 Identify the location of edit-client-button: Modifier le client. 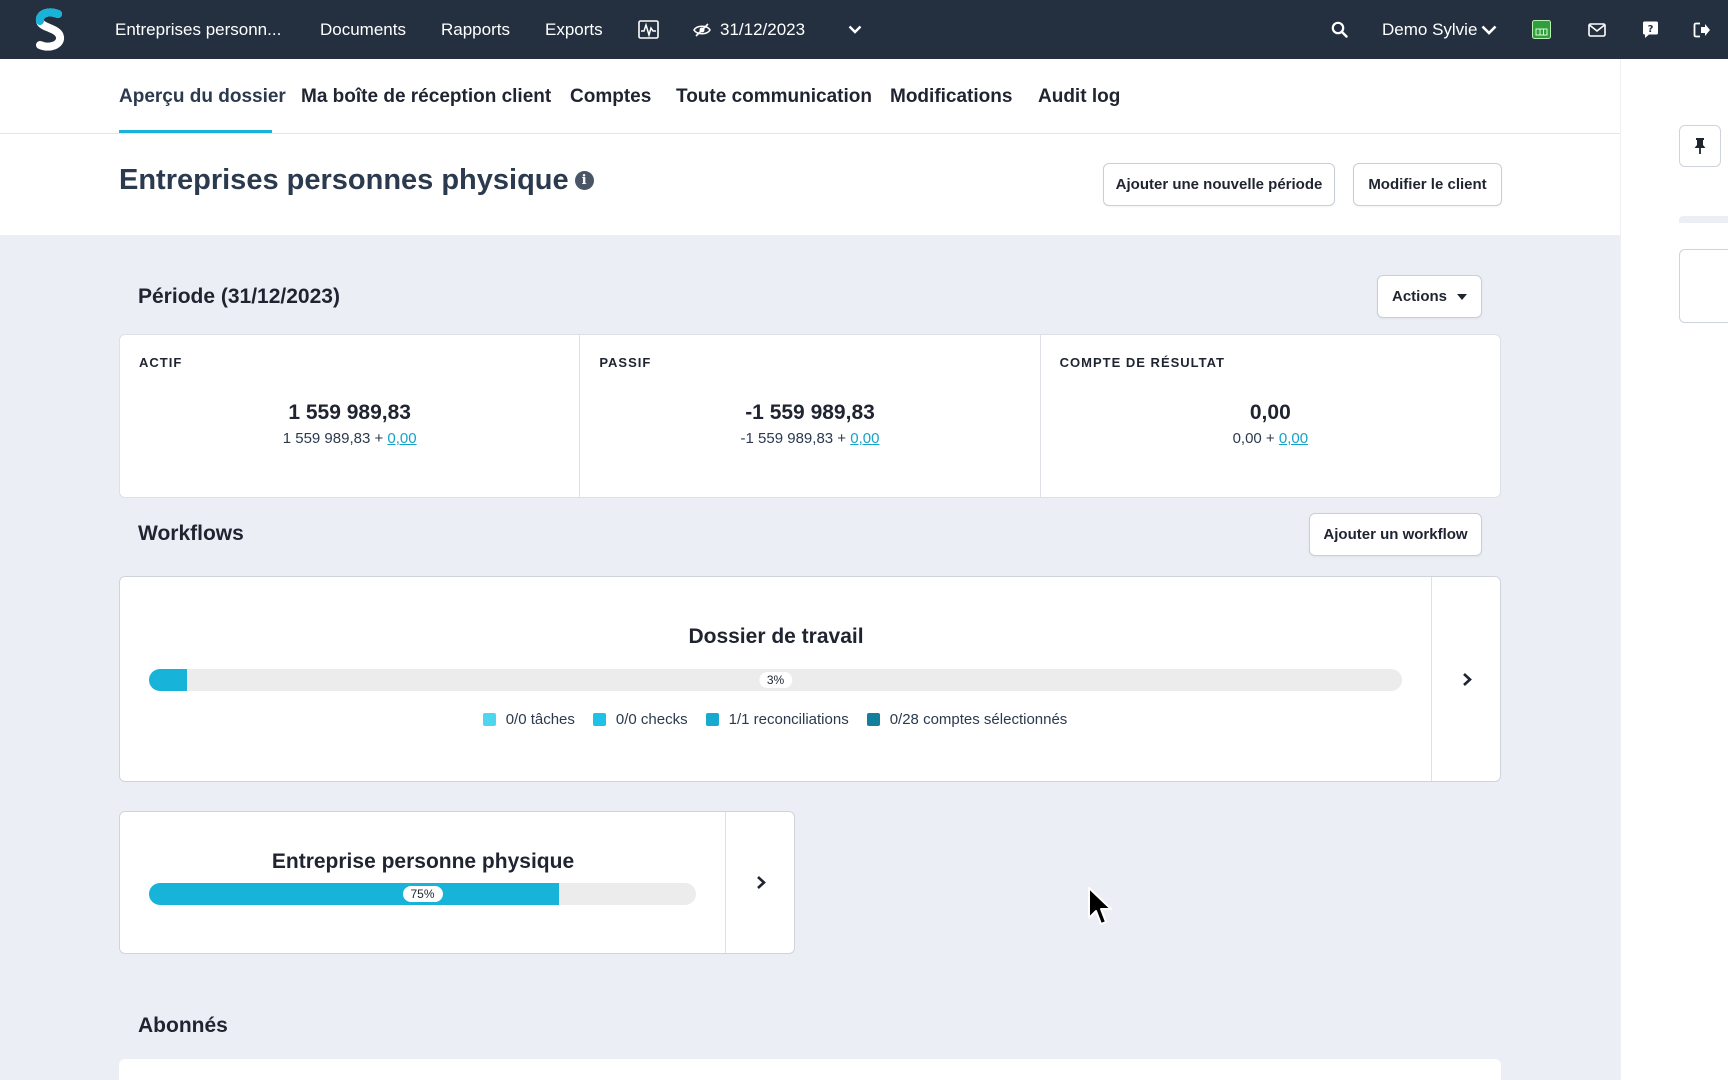
(1427, 184).